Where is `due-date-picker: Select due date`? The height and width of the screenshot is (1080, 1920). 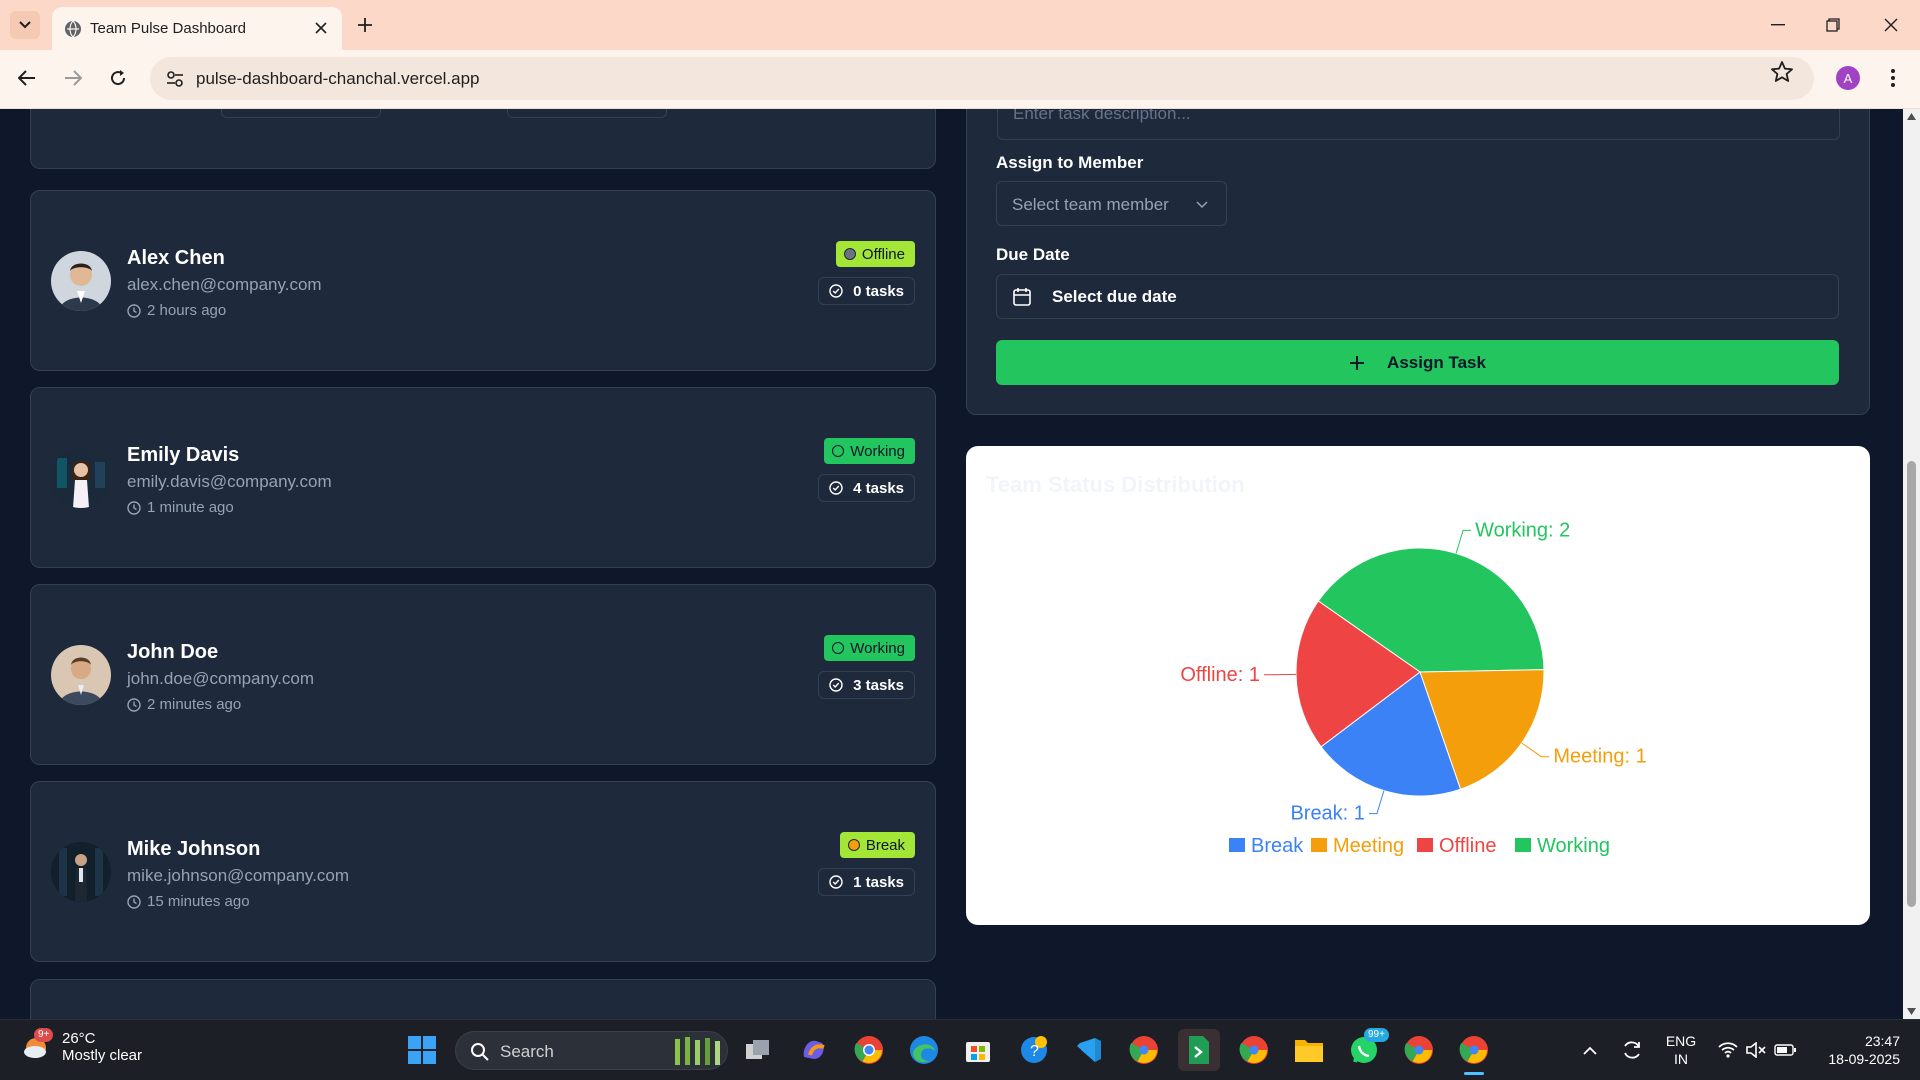
due-date-picker: Select due date is located at coordinates (1417, 296).